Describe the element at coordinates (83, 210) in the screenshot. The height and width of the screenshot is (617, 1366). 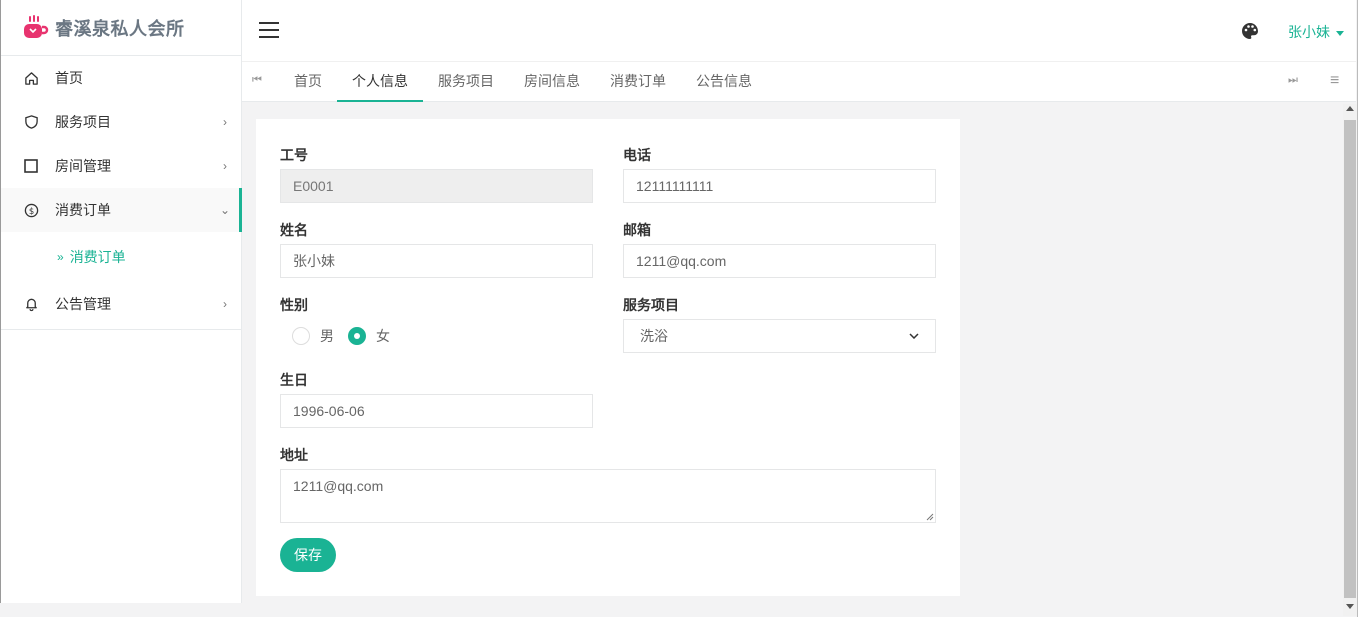
I see `sidebar-item-label: 消费订单` at that location.